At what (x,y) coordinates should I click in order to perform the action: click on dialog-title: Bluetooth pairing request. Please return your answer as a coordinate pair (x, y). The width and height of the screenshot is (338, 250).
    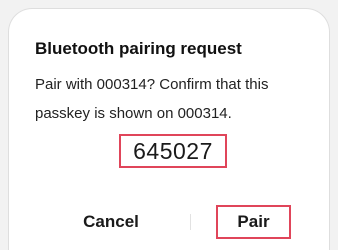
    Looking at the image, I should click on (138, 48).